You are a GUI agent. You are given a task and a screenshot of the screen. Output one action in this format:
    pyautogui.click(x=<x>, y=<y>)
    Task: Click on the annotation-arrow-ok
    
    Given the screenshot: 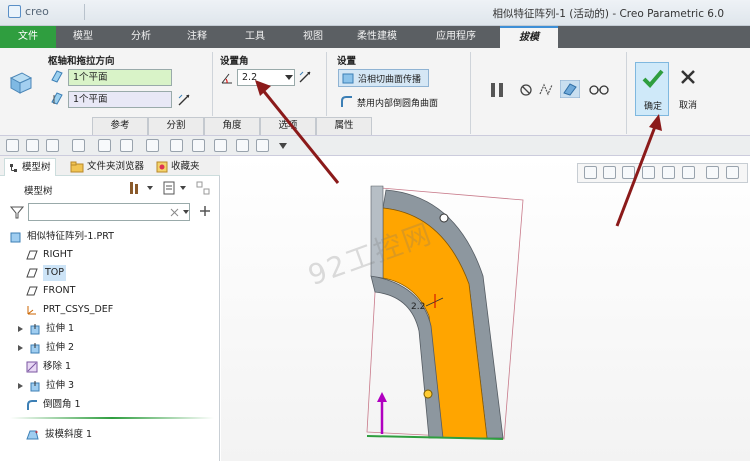 What is the action you would take?
    pyautogui.click(x=636, y=175)
    